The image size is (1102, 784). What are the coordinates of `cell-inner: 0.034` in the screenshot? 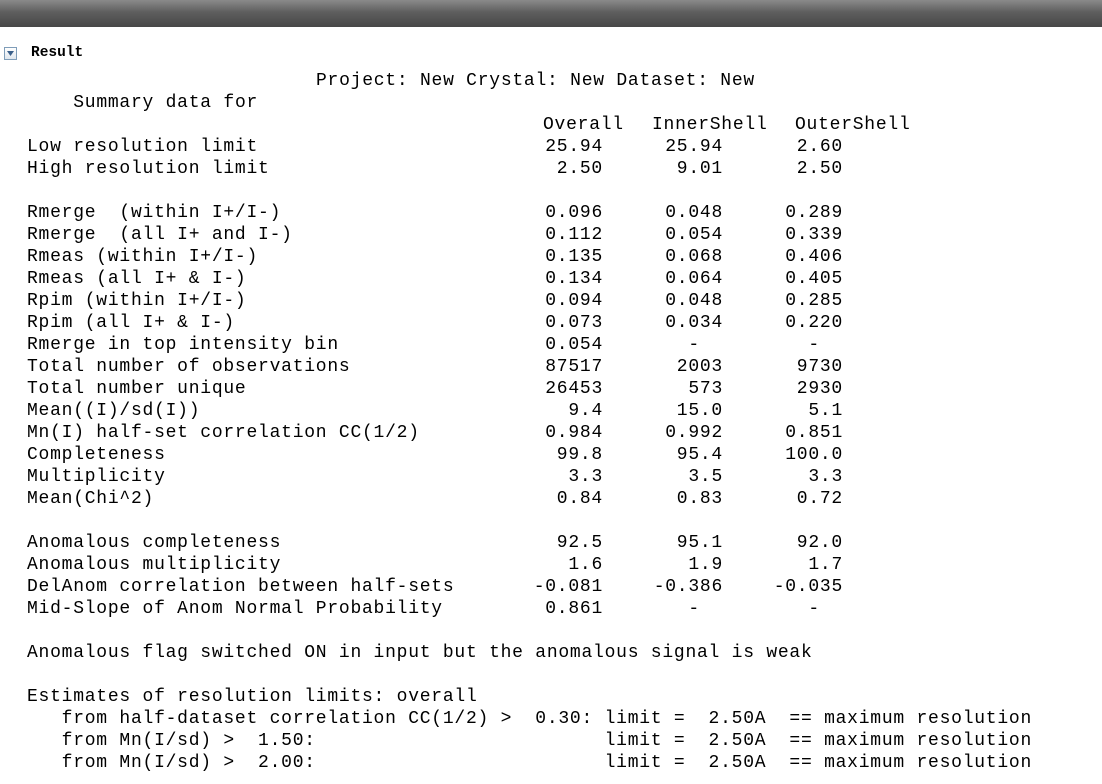 It's located at (694, 323).